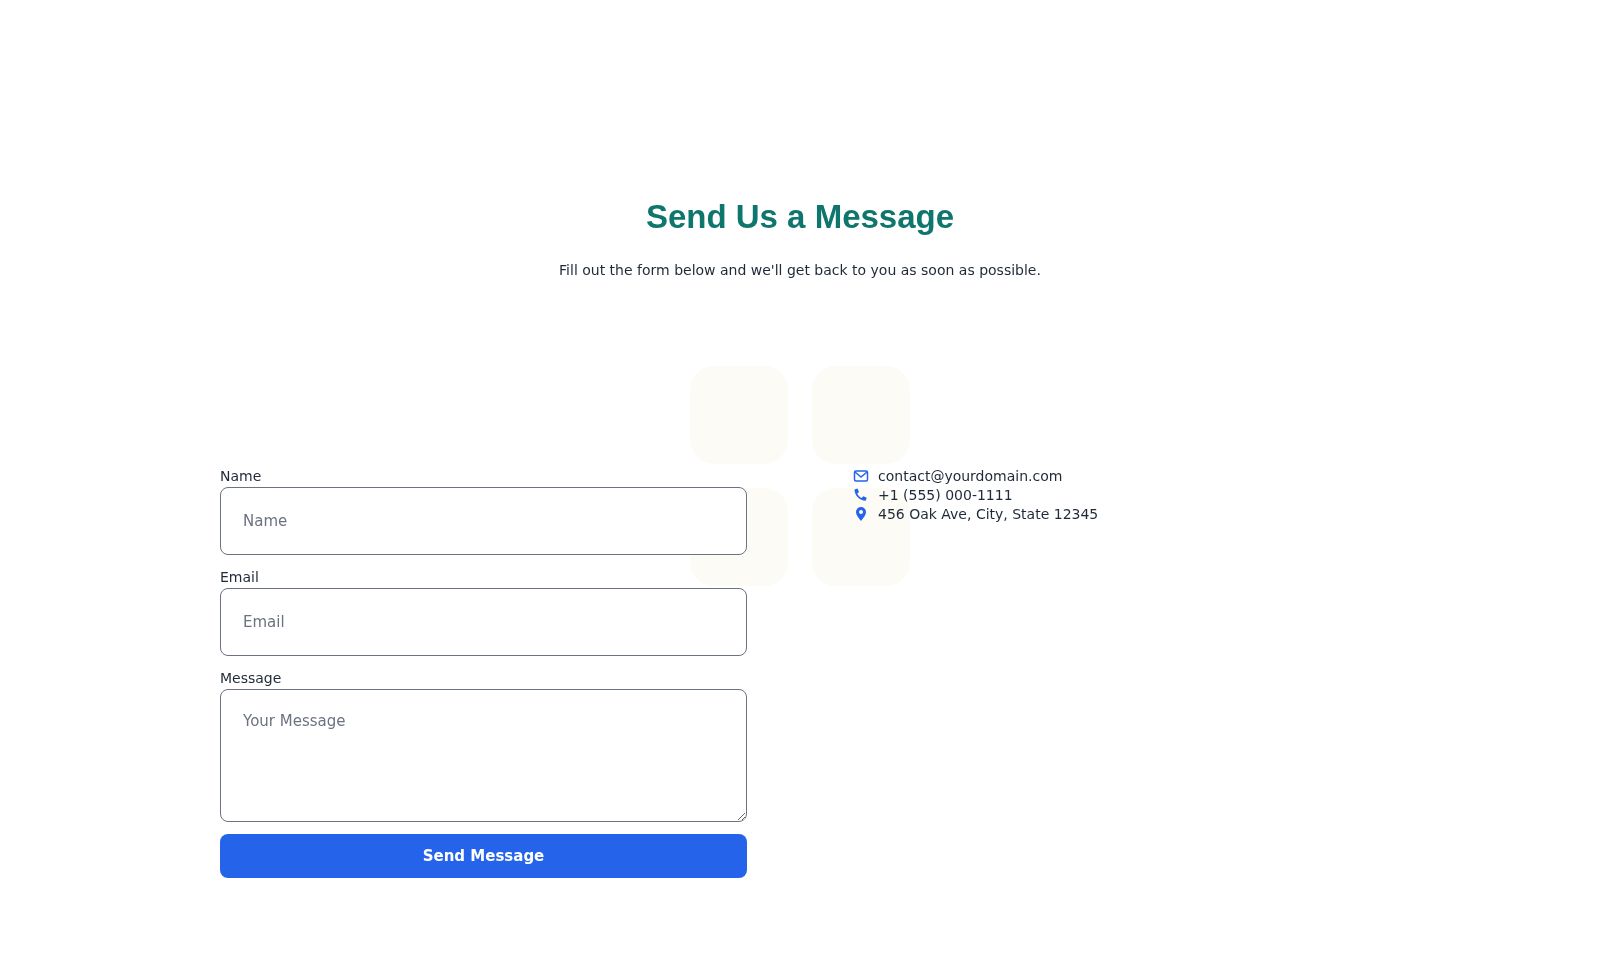 The width and height of the screenshot is (1600, 978). I want to click on phone-icon, so click(861, 495).